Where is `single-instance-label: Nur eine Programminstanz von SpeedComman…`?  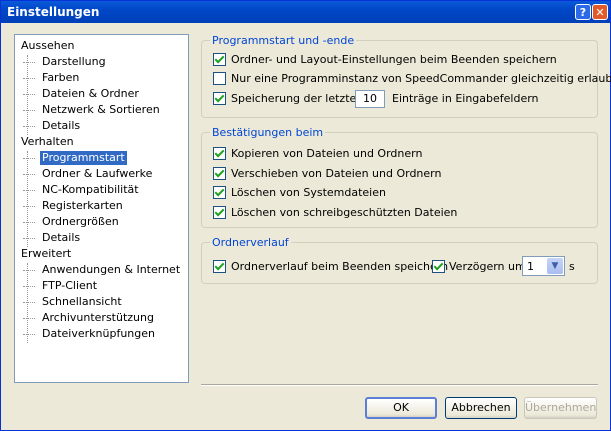 single-instance-label: Nur eine Programminstanz von SpeedComman… is located at coordinates (421, 78).